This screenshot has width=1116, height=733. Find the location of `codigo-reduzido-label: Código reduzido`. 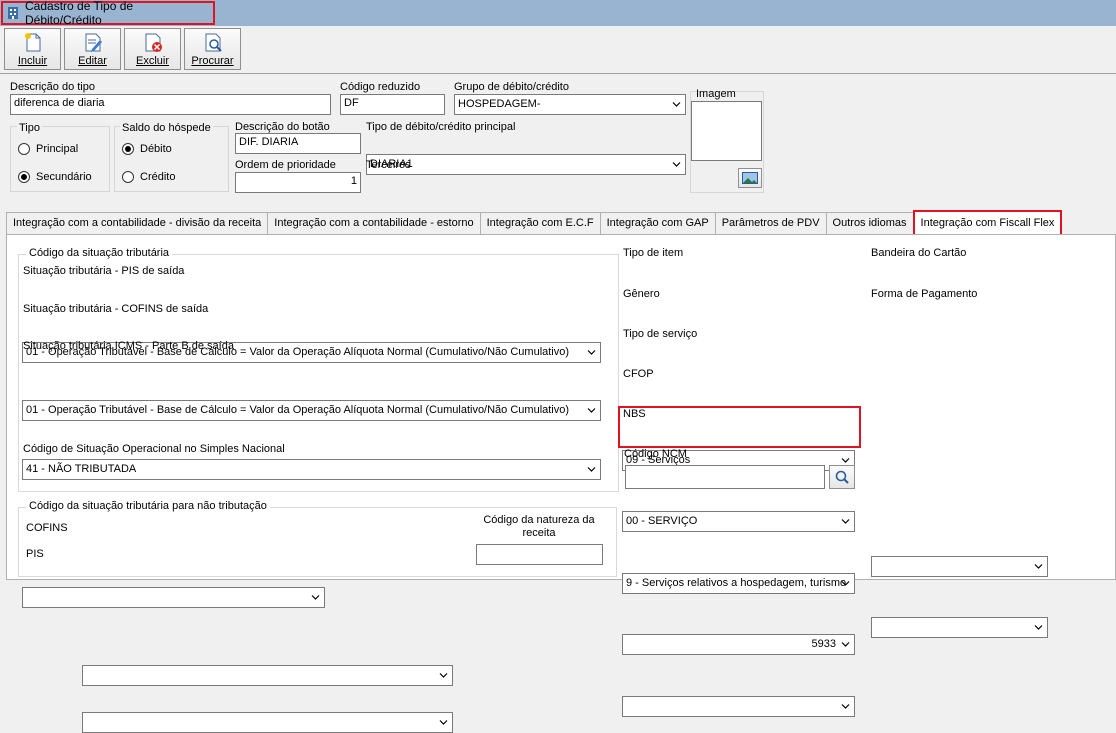

codigo-reduzido-label: Código reduzido is located at coordinates (380, 87).